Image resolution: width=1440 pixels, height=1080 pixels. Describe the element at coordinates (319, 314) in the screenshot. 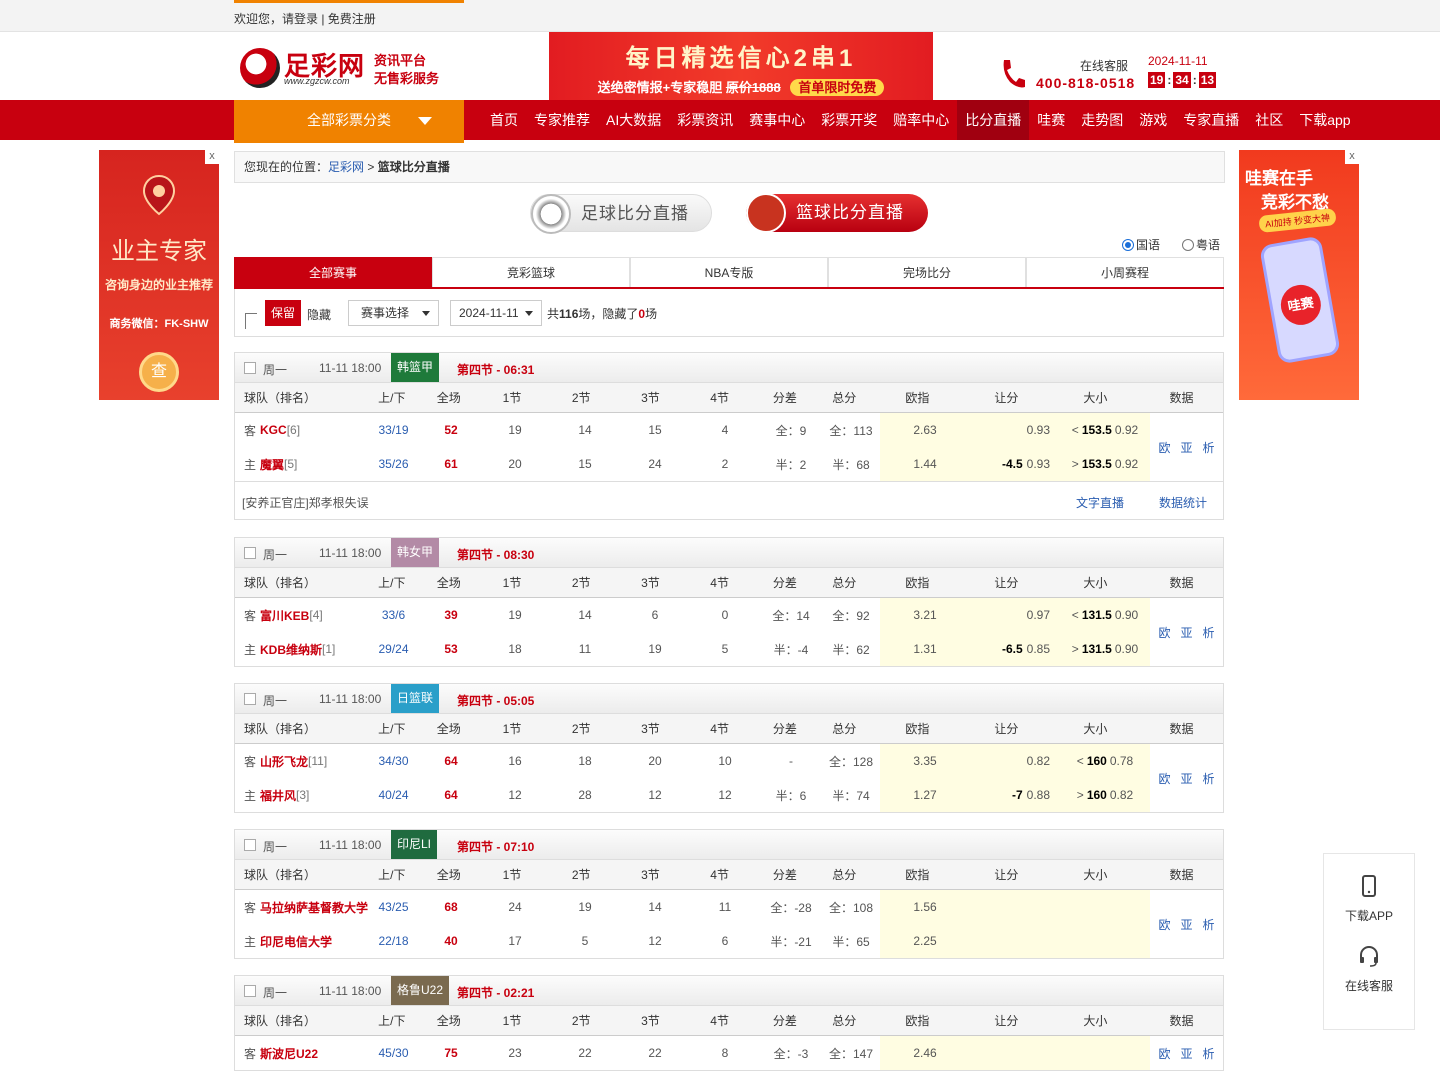

I see `hide-button: 隐藏` at that location.